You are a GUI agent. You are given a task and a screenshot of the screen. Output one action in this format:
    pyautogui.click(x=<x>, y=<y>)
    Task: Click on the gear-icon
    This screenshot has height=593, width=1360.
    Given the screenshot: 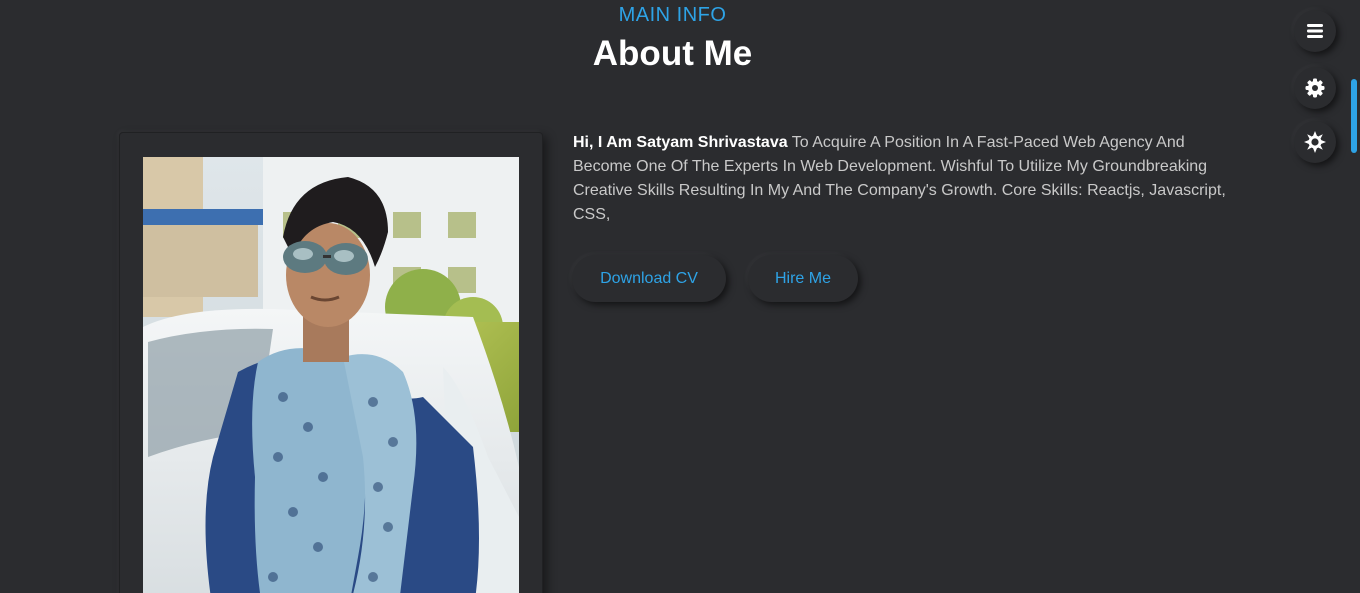 What is the action you would take?
    pyautogui.click(x=1315, y=88)
    